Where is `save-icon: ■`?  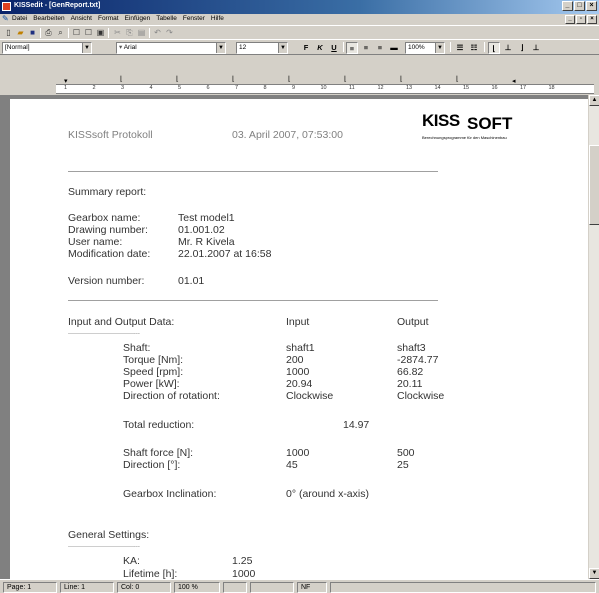
save-icon: ■ is located at coordinates (32, 32).